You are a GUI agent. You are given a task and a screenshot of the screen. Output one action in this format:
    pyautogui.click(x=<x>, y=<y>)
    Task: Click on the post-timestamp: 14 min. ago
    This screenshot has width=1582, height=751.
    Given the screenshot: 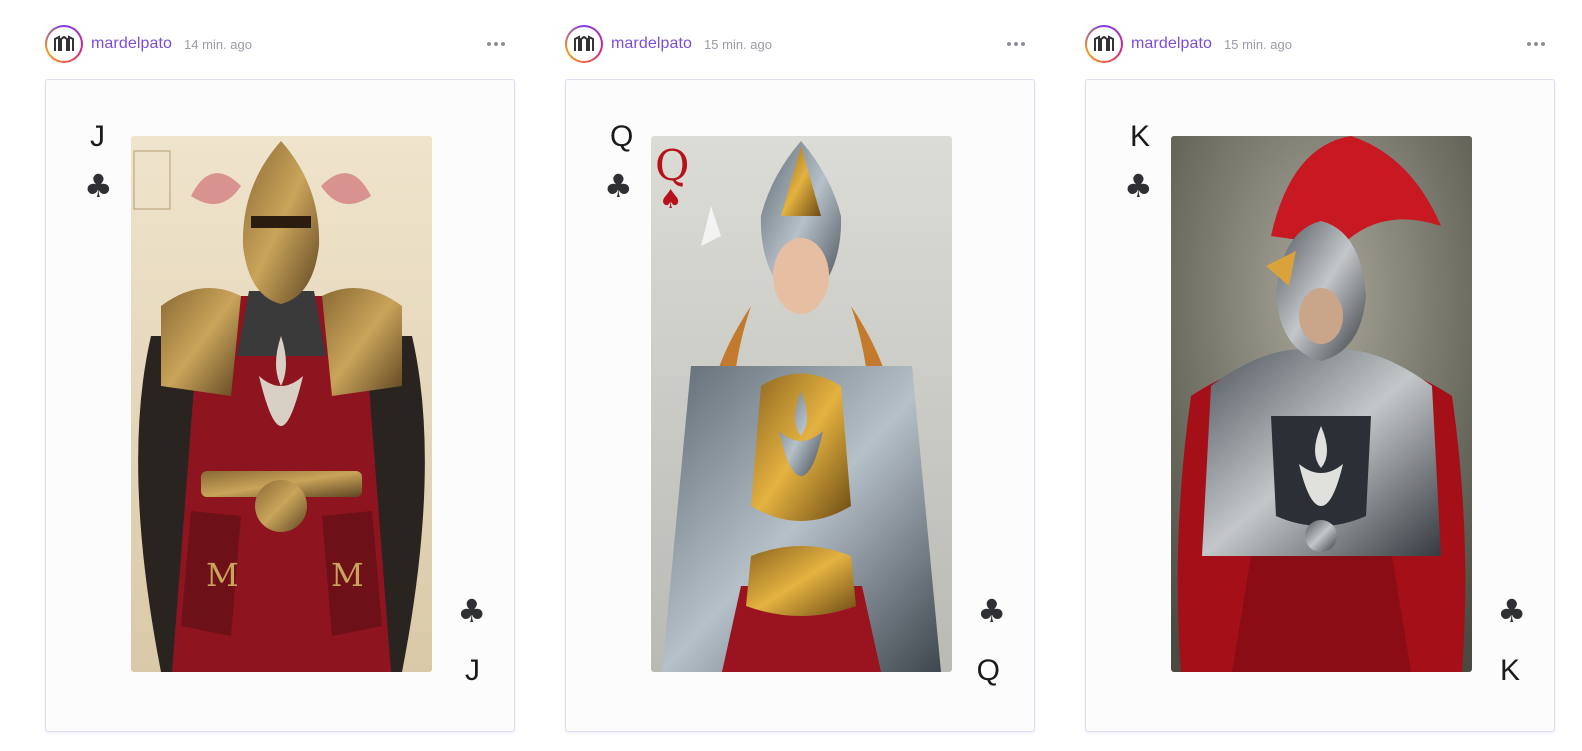 What is the action you would take?
    pyautogui.click(x=218, y=44)
    